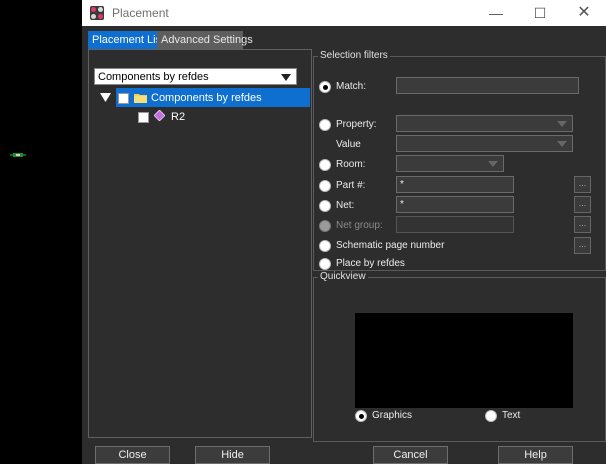 The width and height of the screenshot is (606, 464). I want to click on net-group-label: Net group:, so click(359, 225).